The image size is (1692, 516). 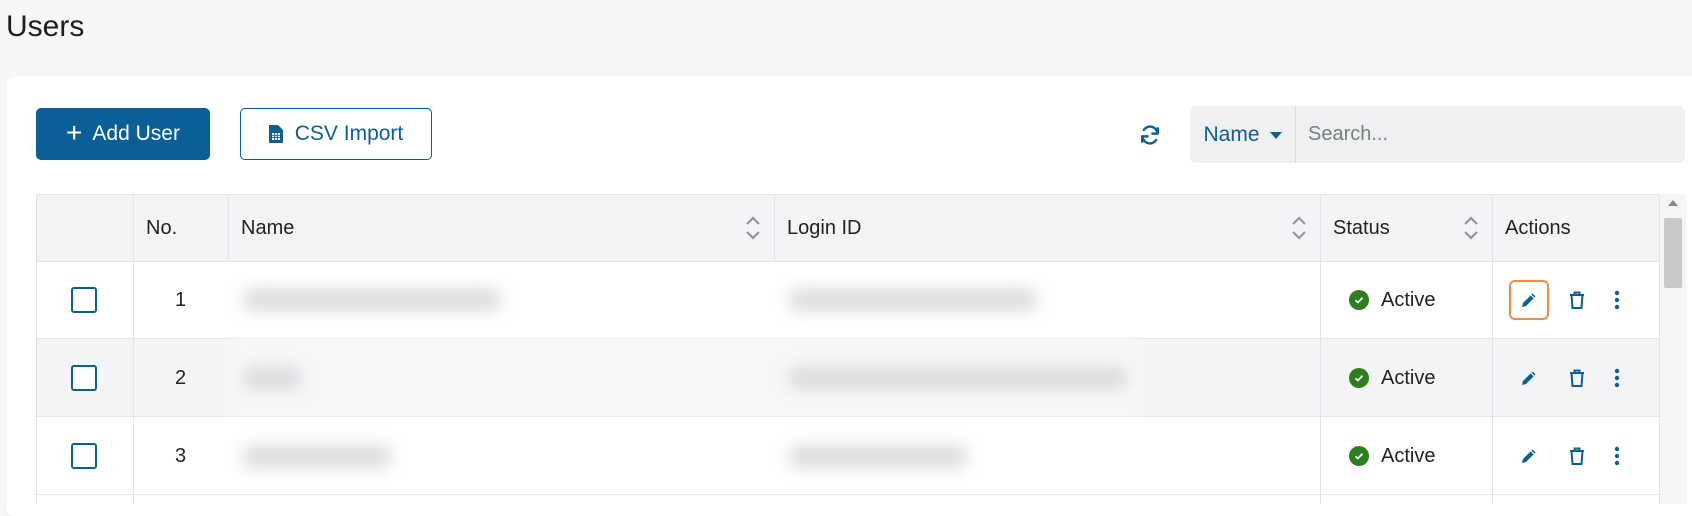 What do you see at coordinates (85, 228) in the screenshot?
I see `select-column-header` at bounding box center [85, 228].